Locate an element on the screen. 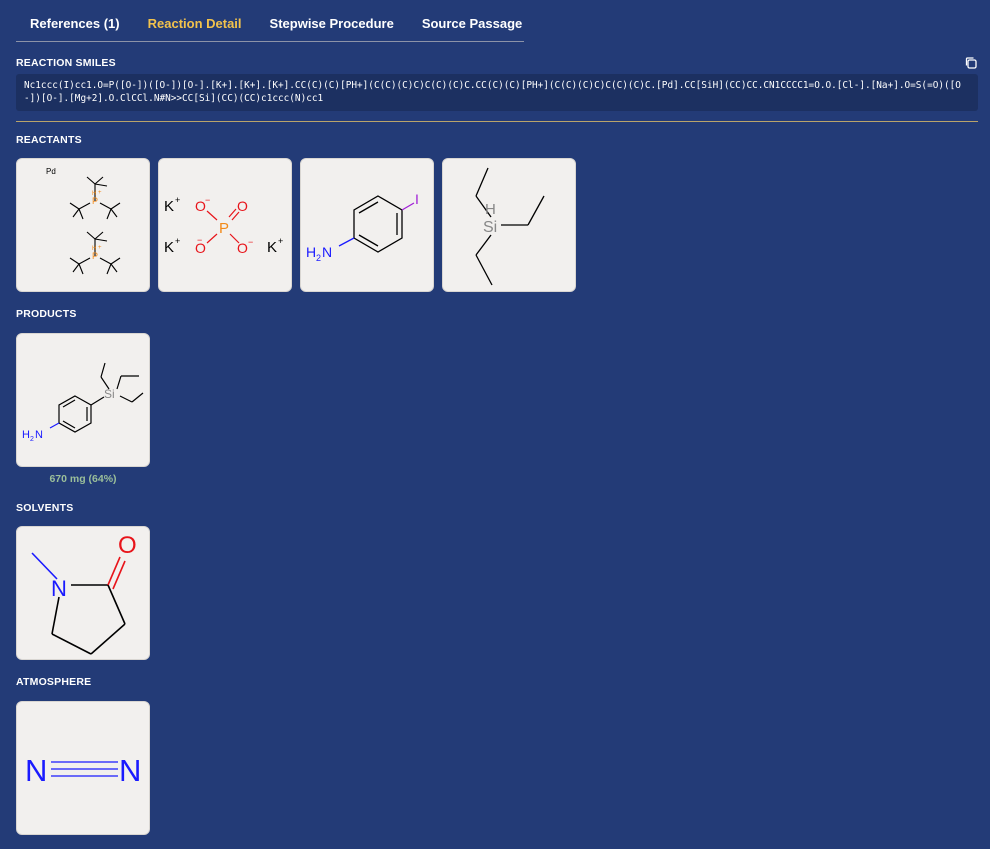 This screenshot has width=990, height=849. product-card-triethylsilyl-aniline: Si H 2 N is located at coordinates (83, 400).